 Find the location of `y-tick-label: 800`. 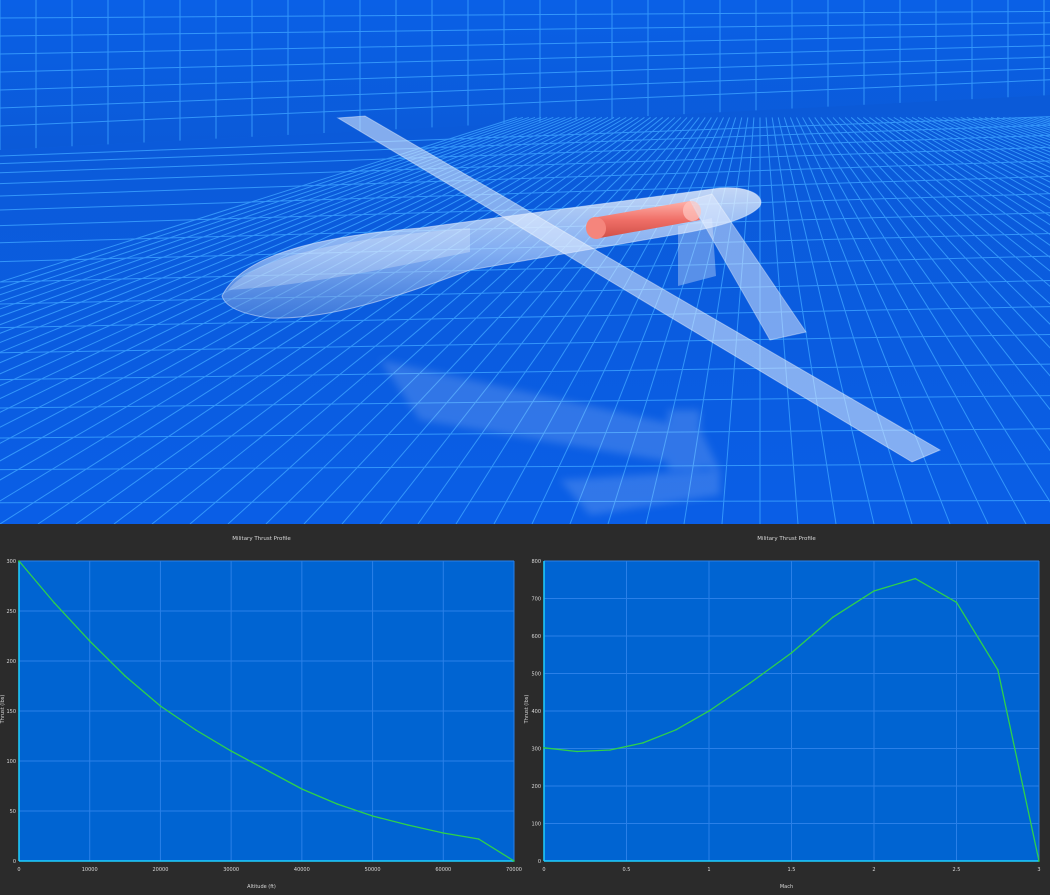

y-tick-label: 800 is located at coordinates (536, 562).